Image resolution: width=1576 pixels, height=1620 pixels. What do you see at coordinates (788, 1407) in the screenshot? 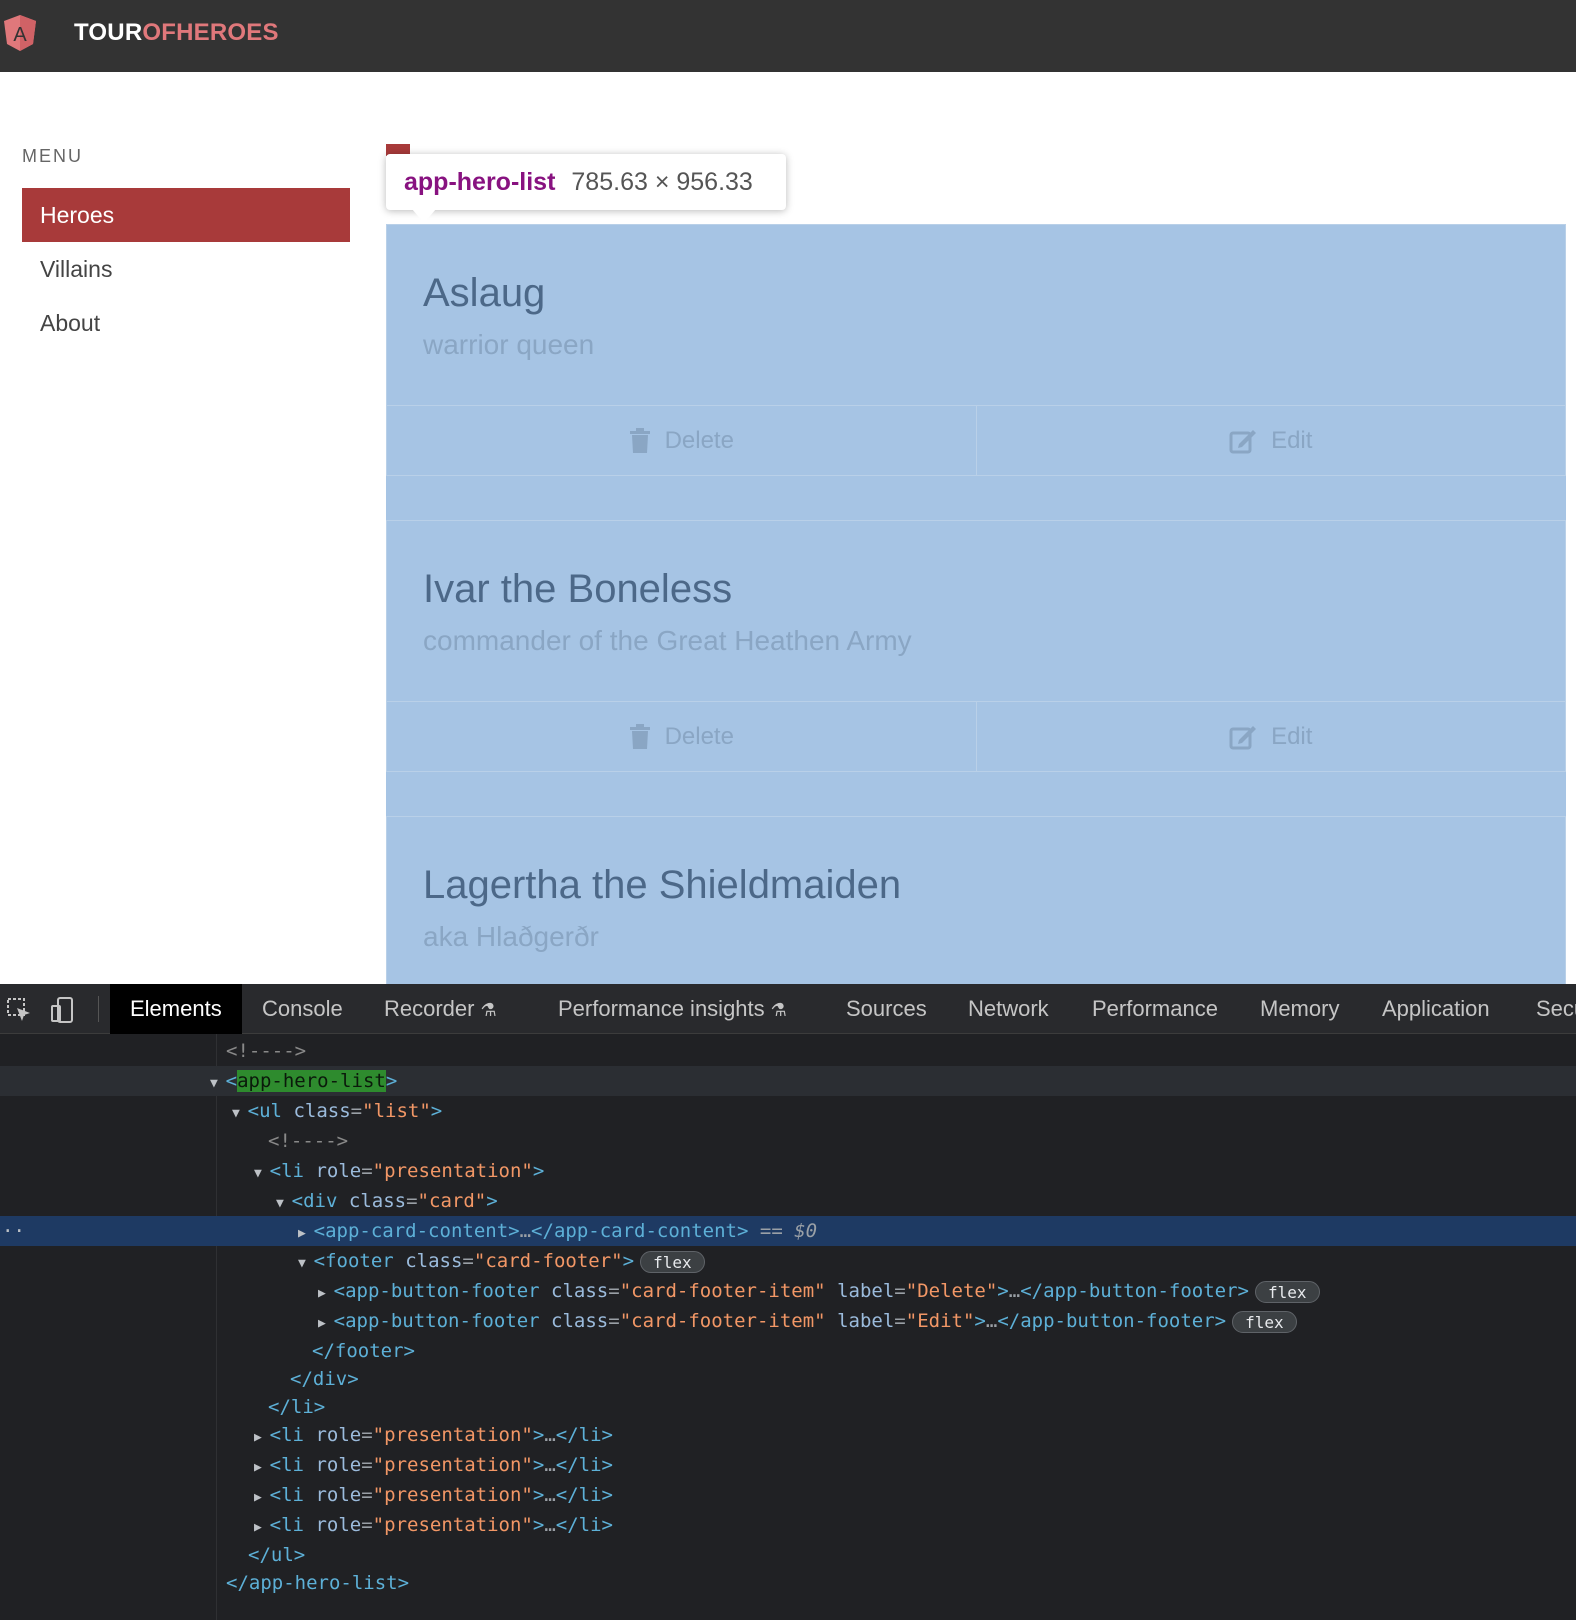
I see `dom-node-li-close: </li>` at bounding box center [788, 1407].